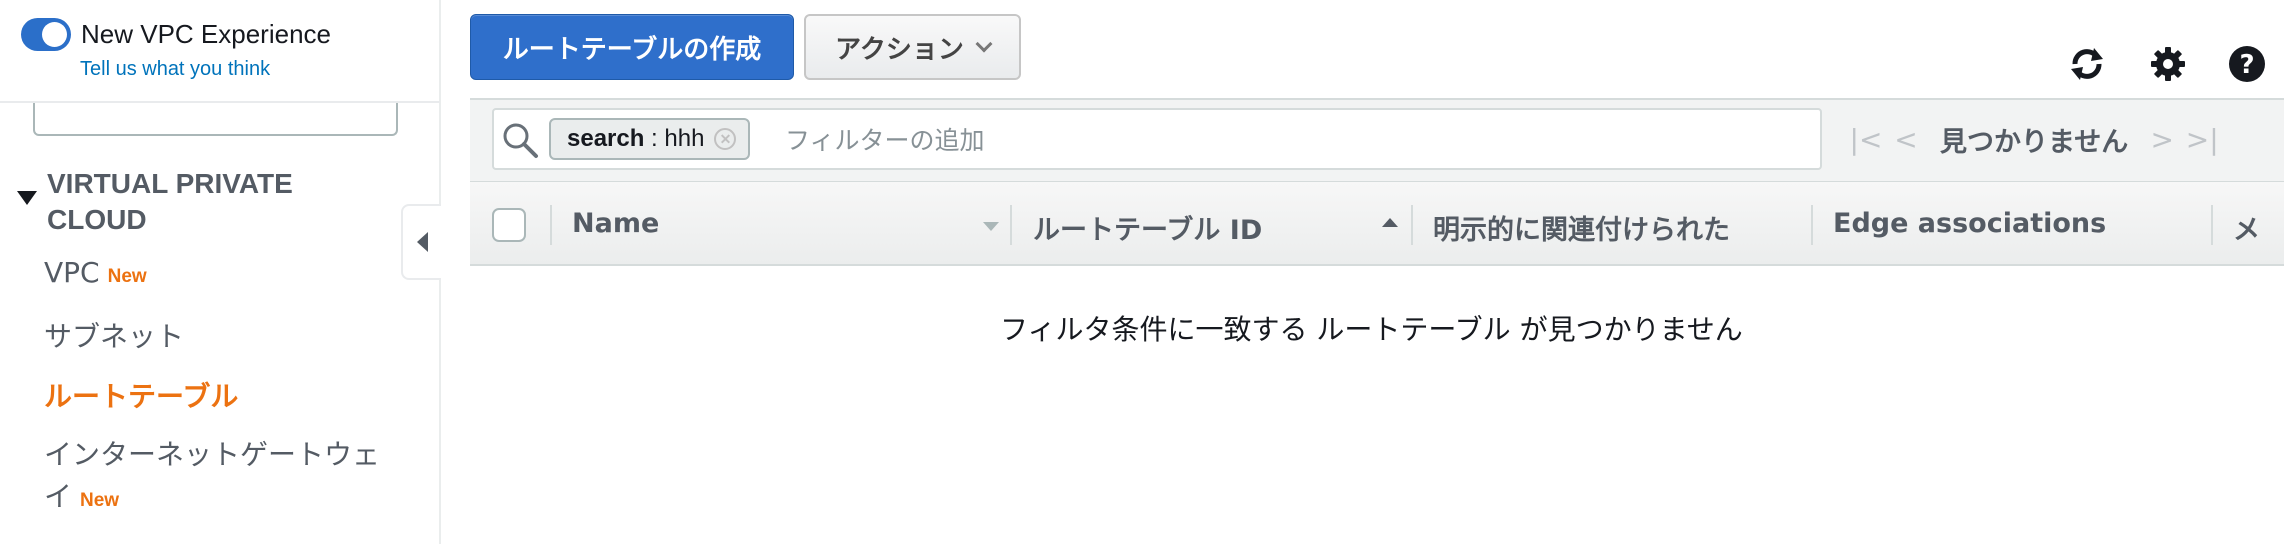 Image resolution: width=2284 pixels, height=544 pixels. I want to click on section-title: VIRTUAL PRIVATE CLOUD, so click(170, 201).